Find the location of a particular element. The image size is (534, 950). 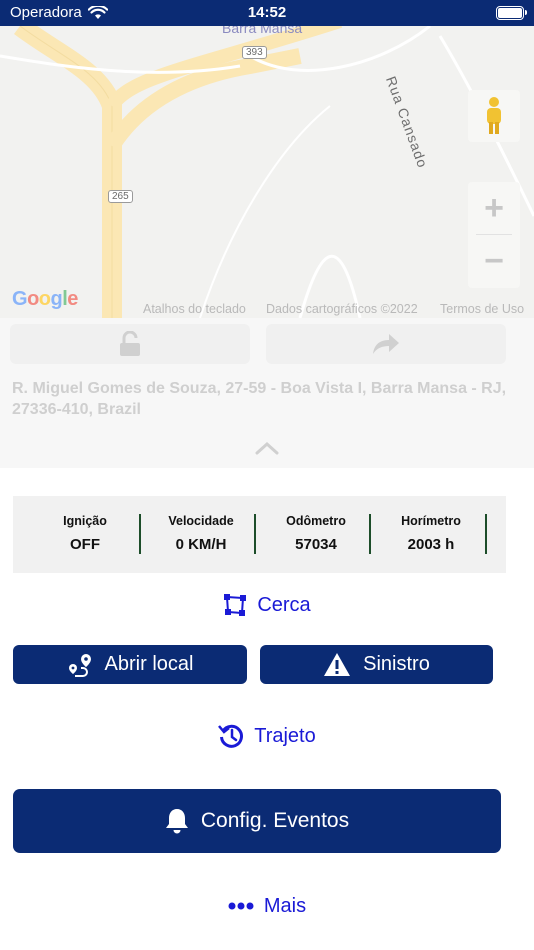

terms-link: Termos de Uso is located at coordinates (482, 309).